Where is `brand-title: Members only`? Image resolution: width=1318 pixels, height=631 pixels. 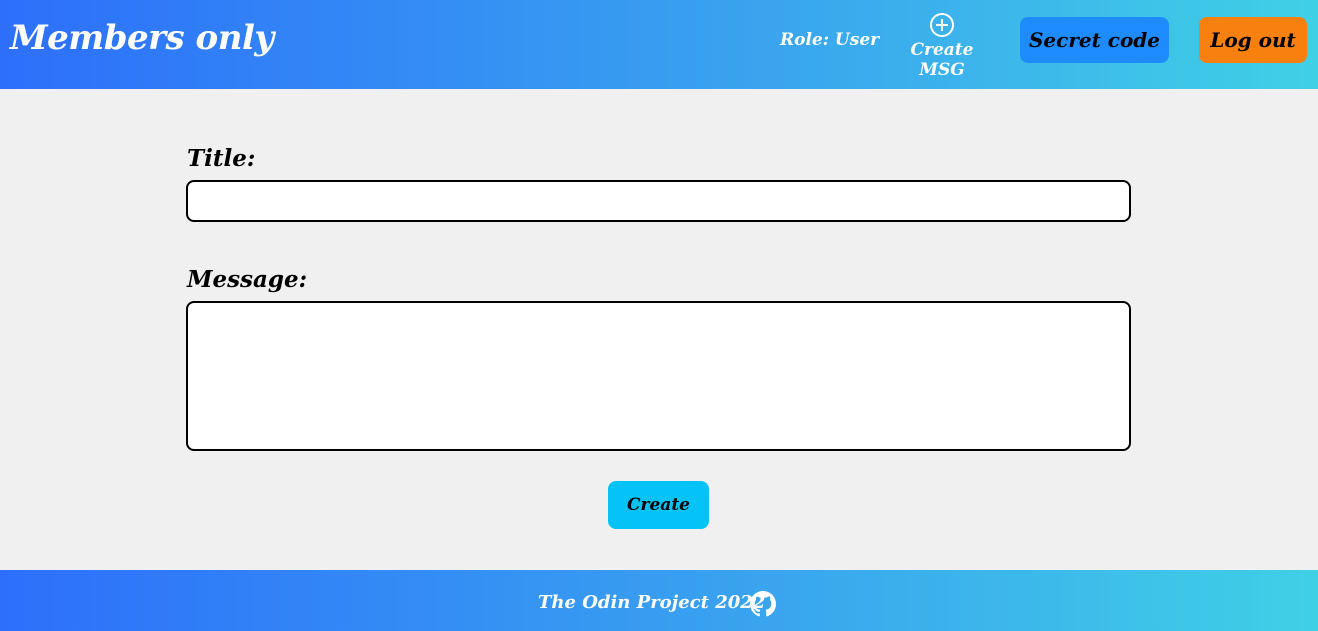
brand-title: Members only is located at coordinates (142, 38).